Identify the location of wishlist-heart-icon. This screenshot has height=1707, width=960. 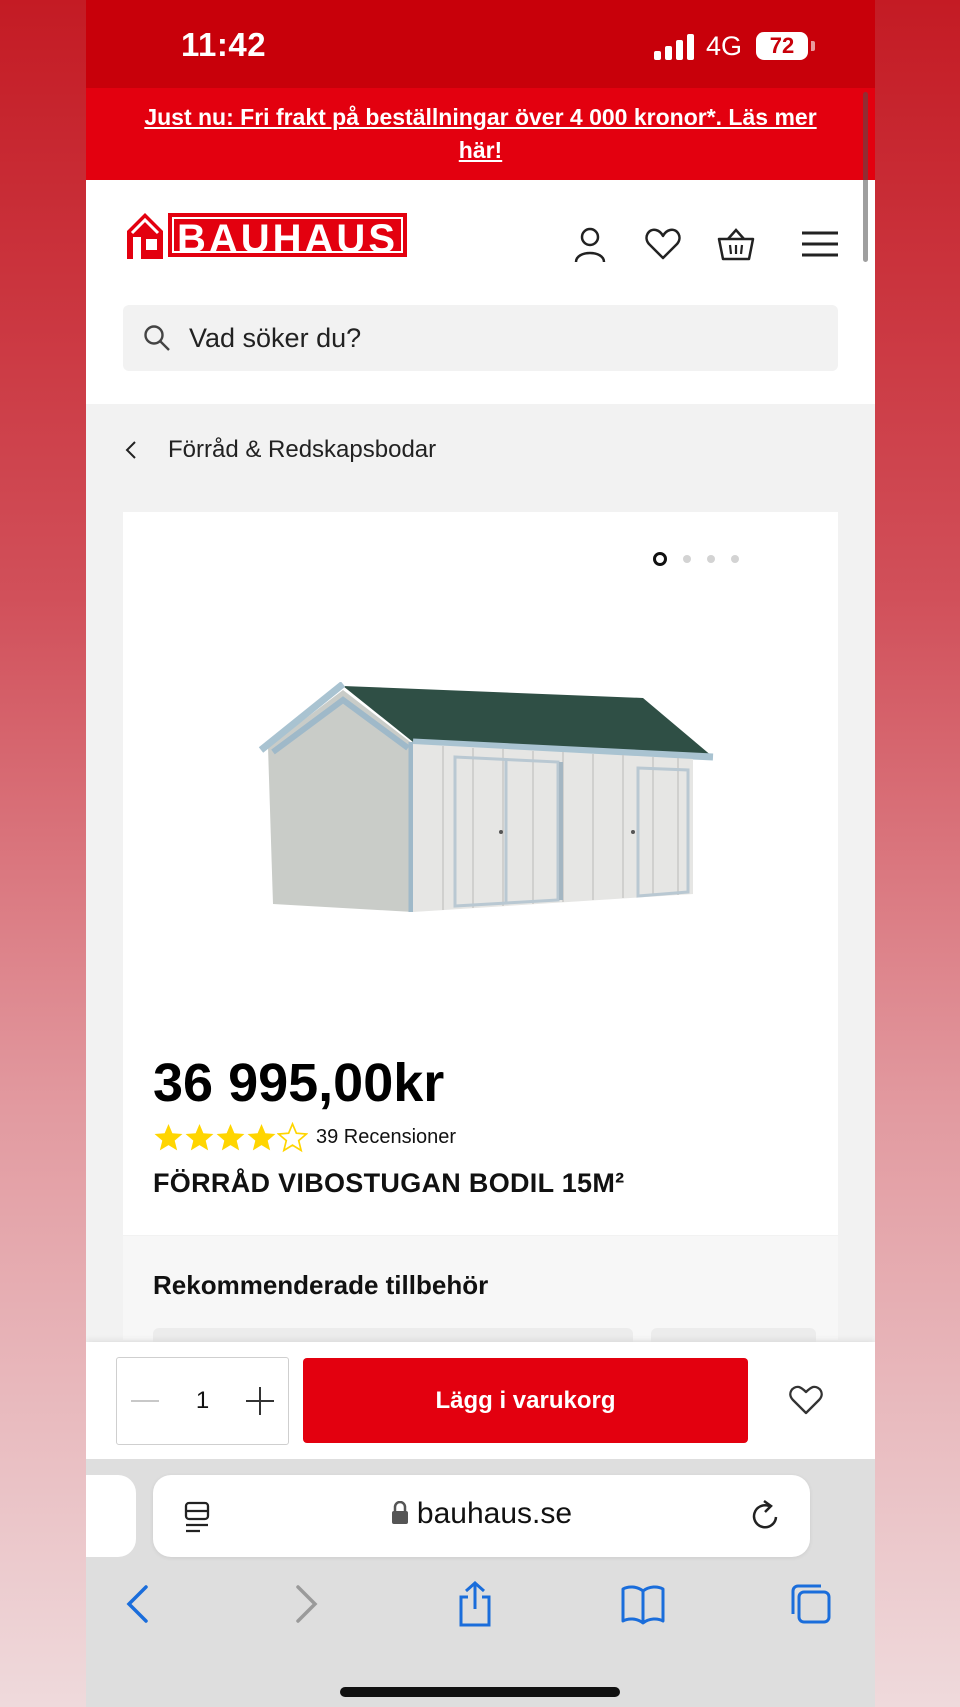
(806, 1400).